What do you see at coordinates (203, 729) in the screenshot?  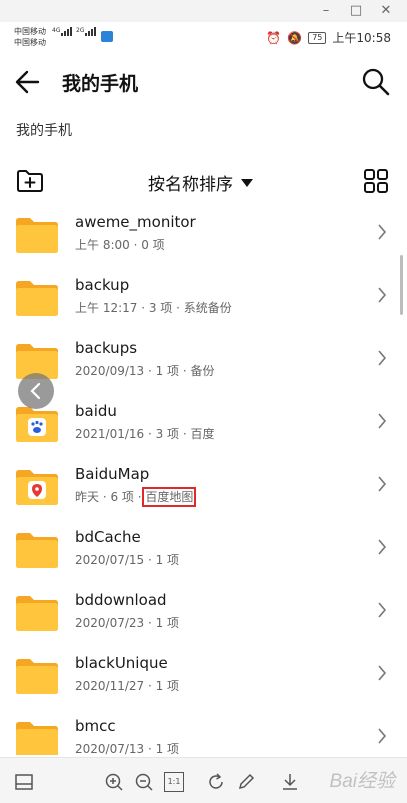 I see `list-item: bmcc 2020/07/13 · 1 项` at bounding box center [203, 729].